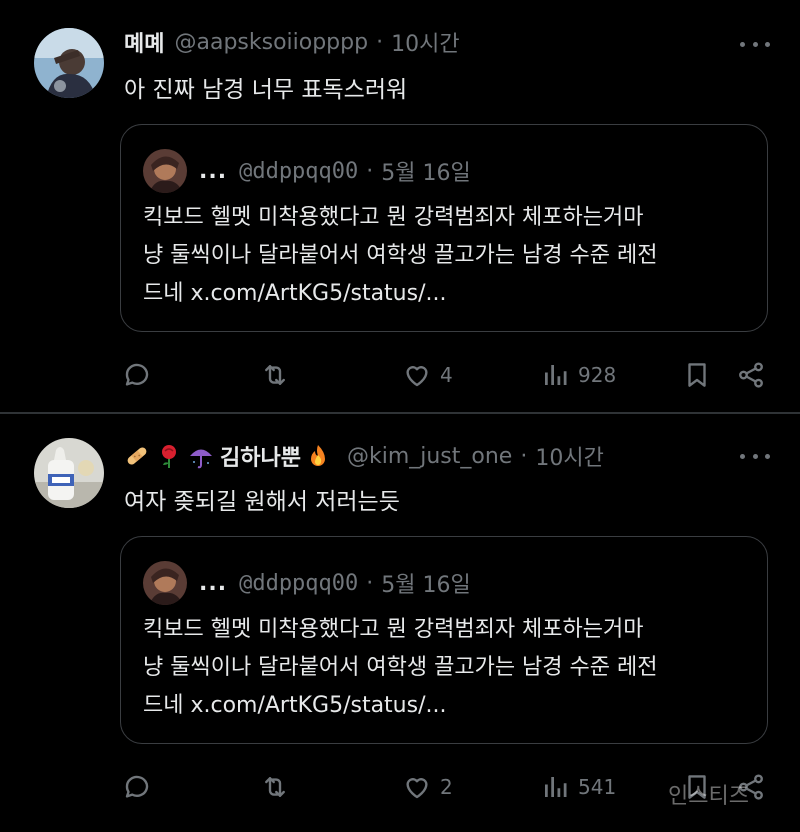 The image size is (800, 832). I want to click on user-handle: @aapsksoiiopppp, so click(271, 42).